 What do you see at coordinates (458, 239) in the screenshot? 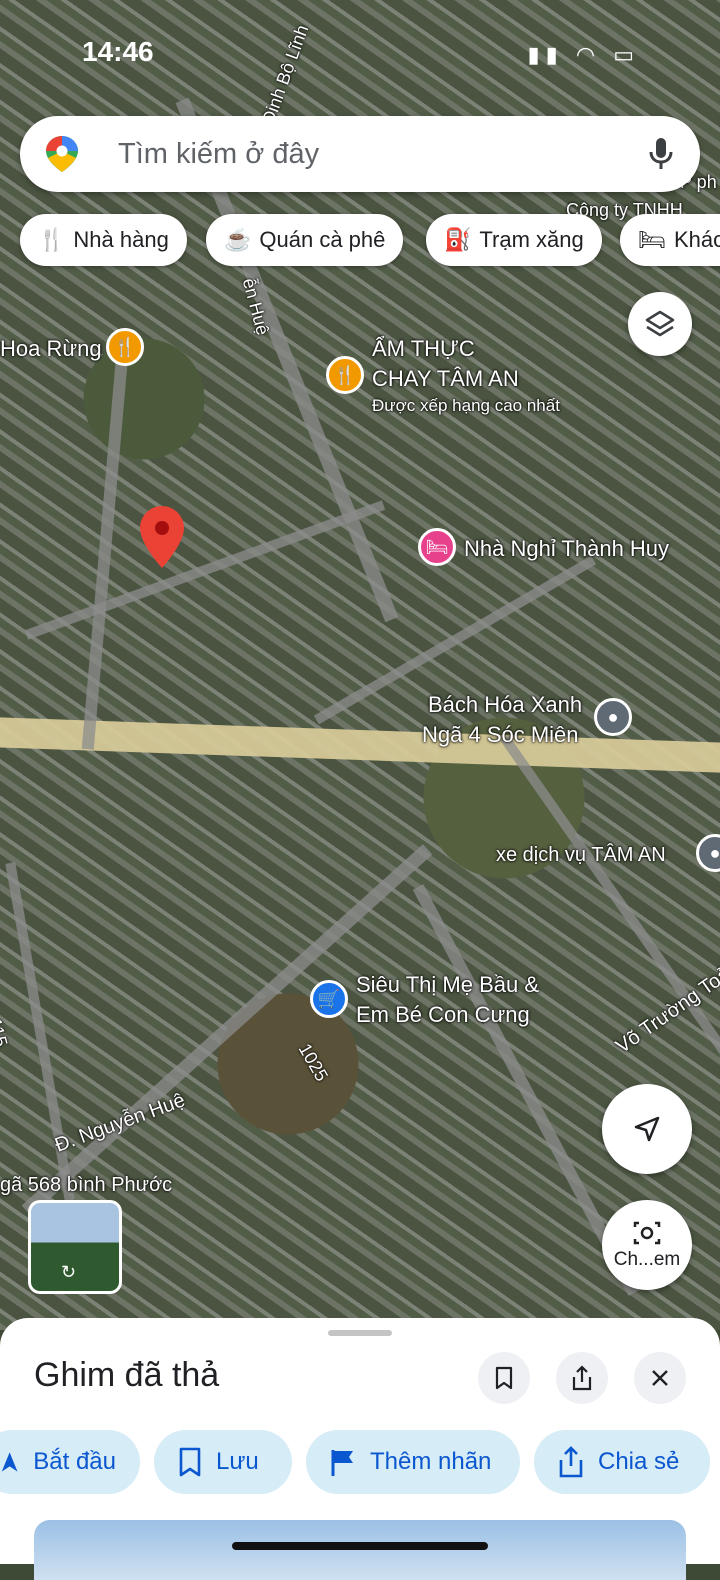
I see `gas-station-icon: ⛽` at bounding box center [458, 239].